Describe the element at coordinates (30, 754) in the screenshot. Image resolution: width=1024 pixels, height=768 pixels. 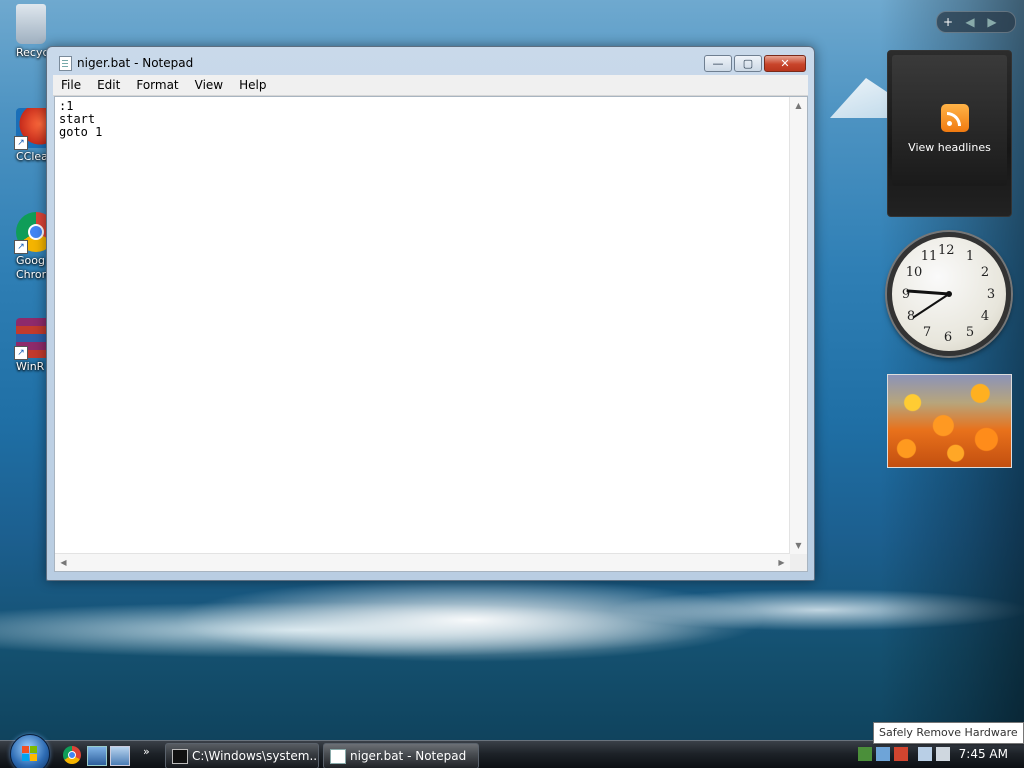
I see `windows-orb-icon` at that location.